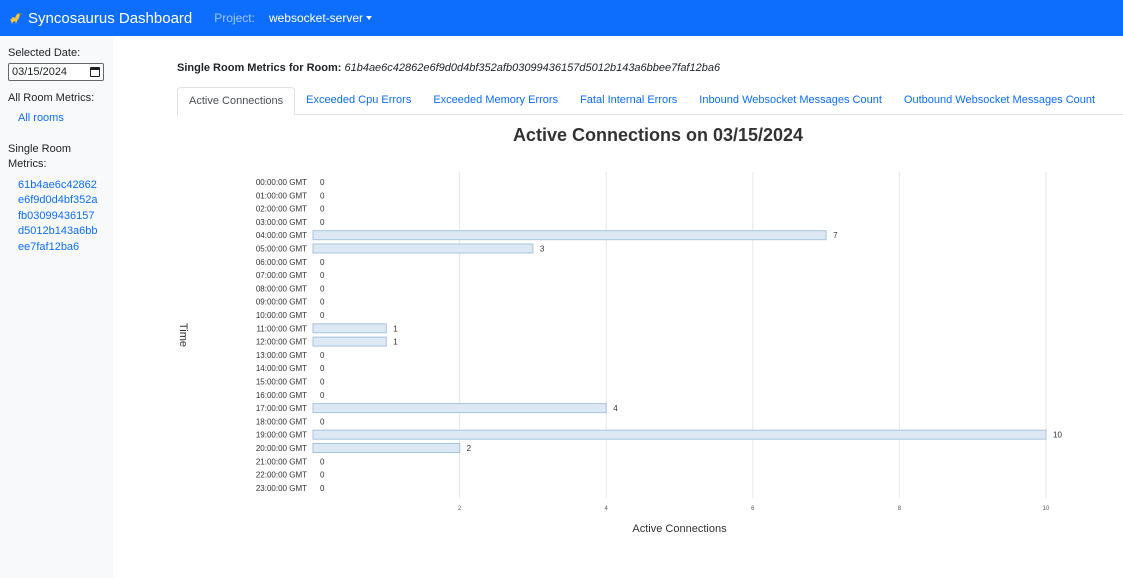  I want to click on y-tick-label: 03:00:00 GMT, so click(281, 222).